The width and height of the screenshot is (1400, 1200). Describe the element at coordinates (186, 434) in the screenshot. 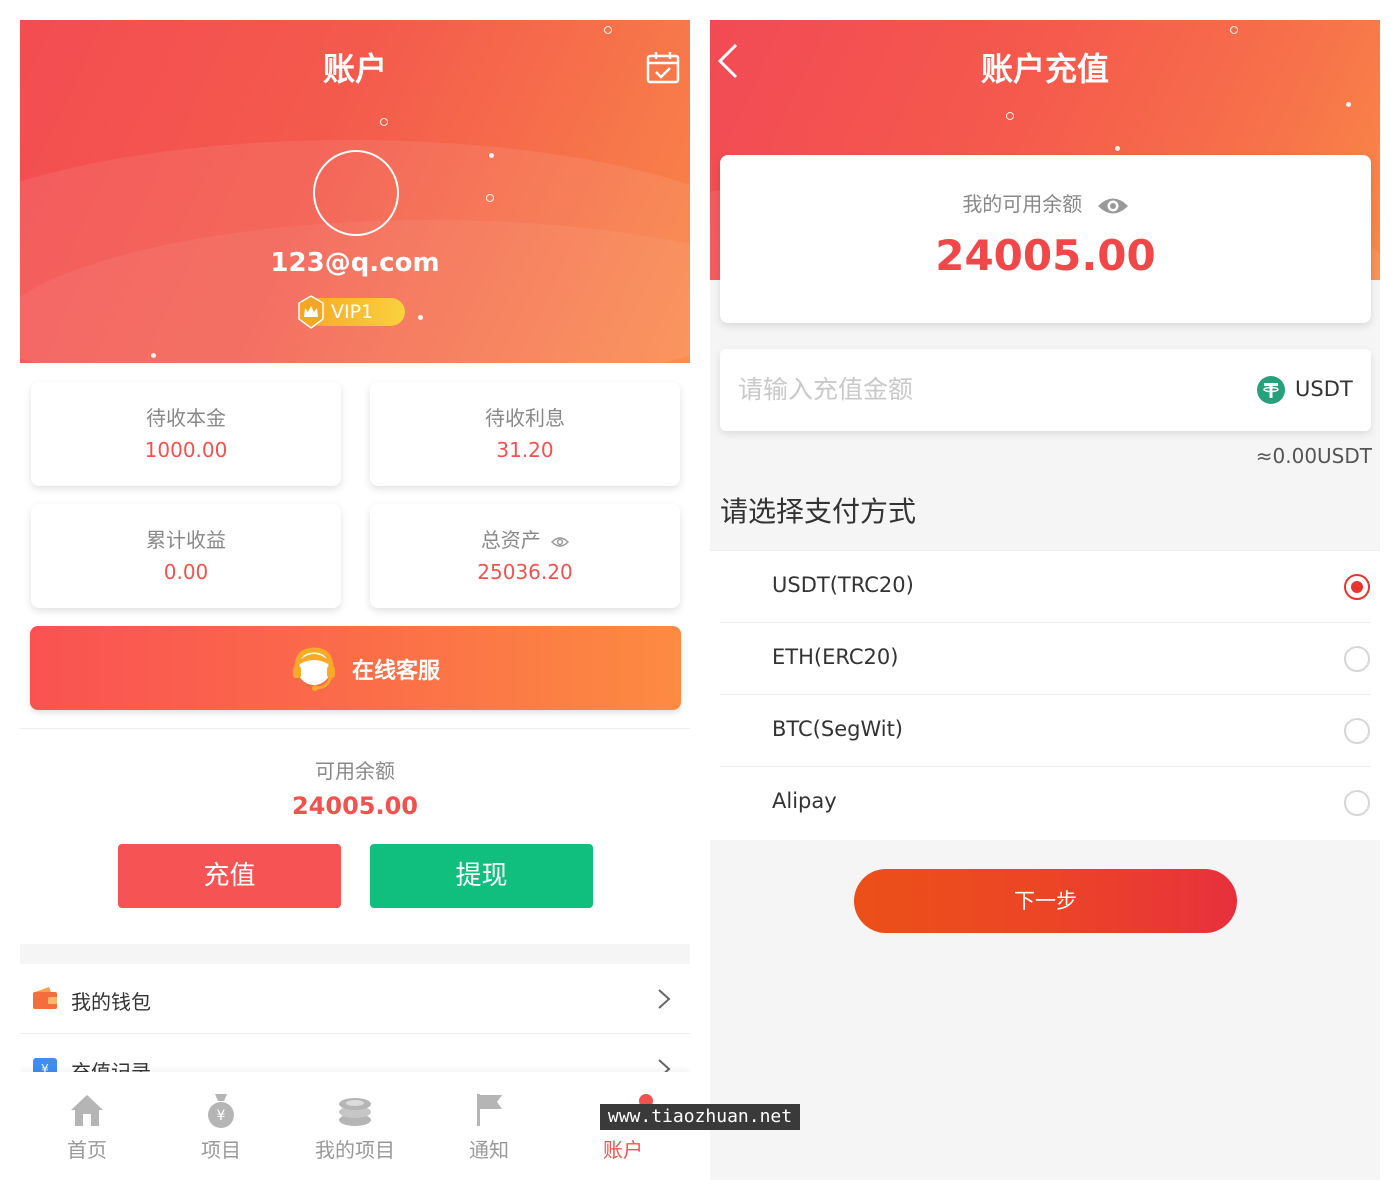

I see `stat-card-principal: 待收本金 1000.00` at that location.